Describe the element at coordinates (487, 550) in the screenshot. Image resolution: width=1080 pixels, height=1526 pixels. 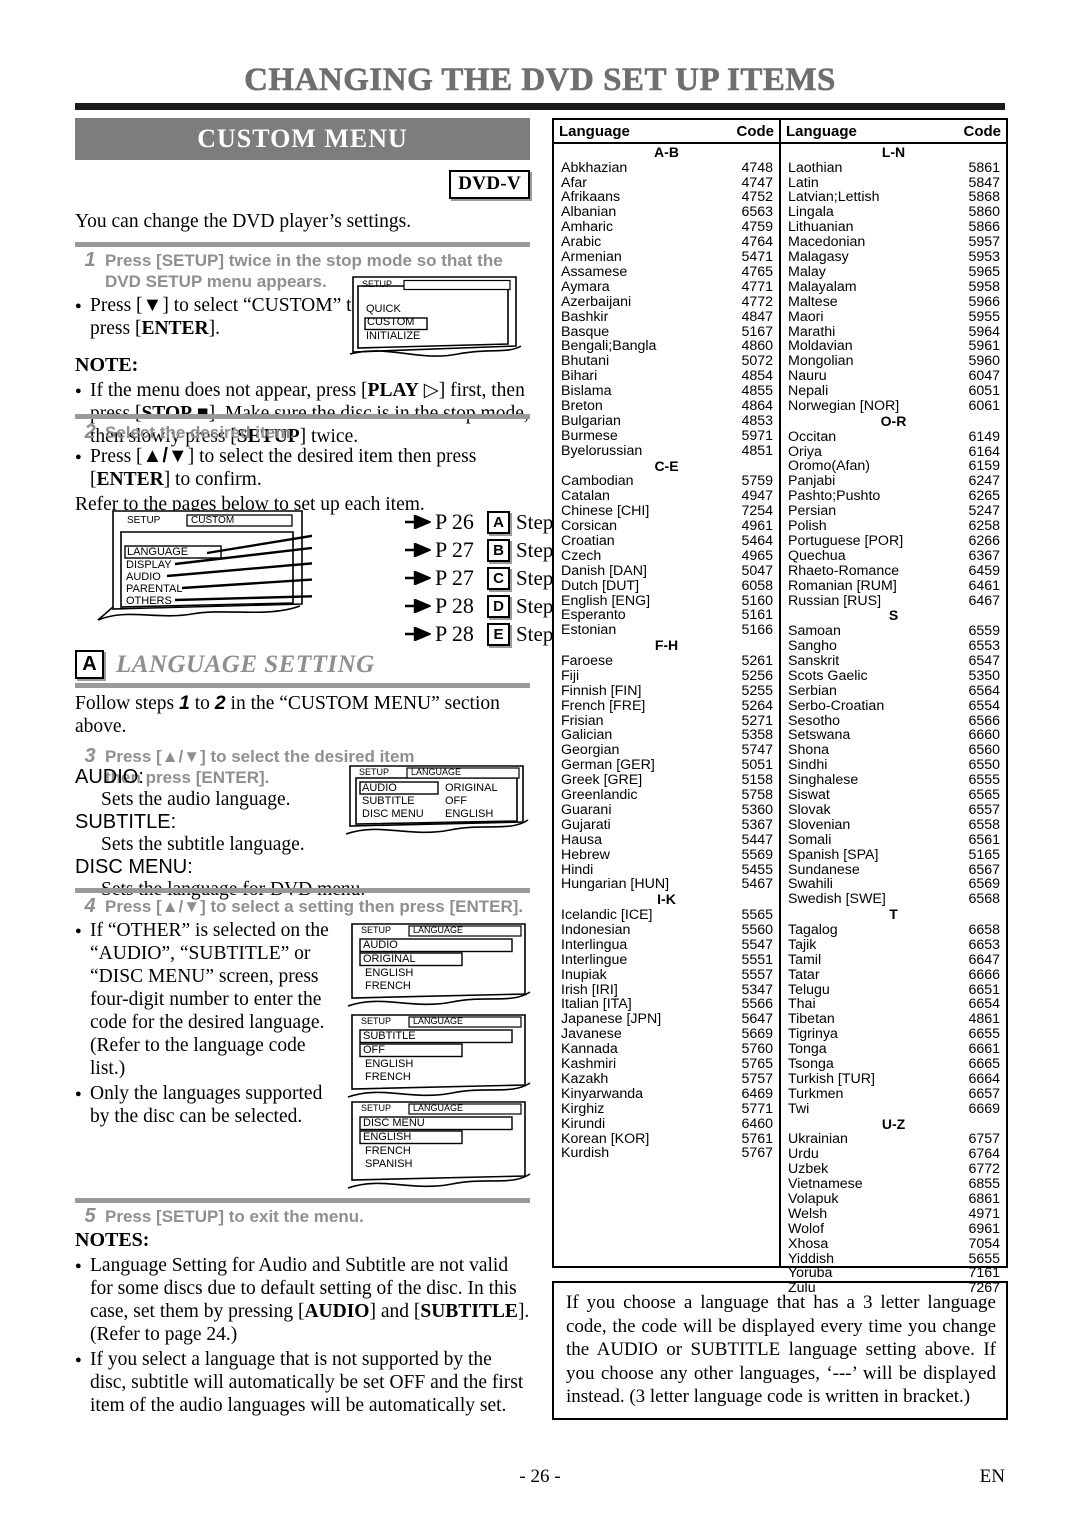
I see `page-reference-item: P 27 B Step3` at that location.